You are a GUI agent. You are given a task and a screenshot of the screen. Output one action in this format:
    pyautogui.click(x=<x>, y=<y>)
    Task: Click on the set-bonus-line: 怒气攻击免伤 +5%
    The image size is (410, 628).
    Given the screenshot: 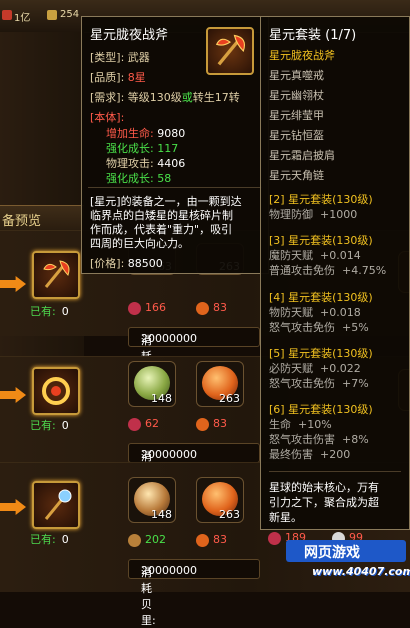 What is the action you would take?
    pyautogui.click(x=319, y=327)
    